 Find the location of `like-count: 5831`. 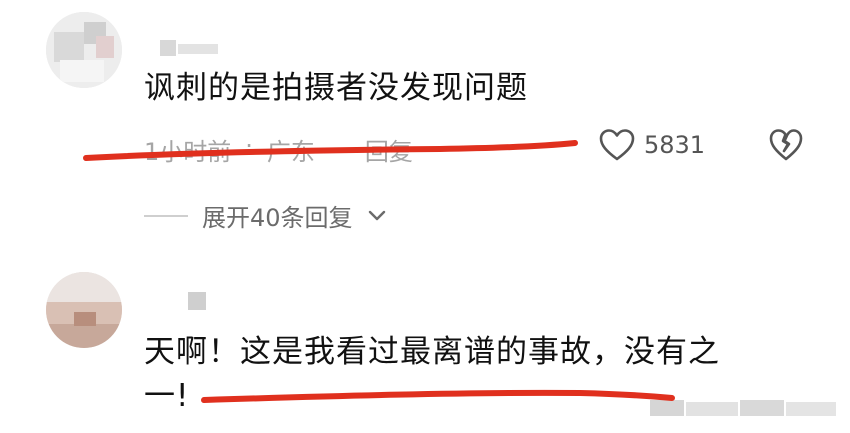

like-count: 5831 is located at coordinates (675, 145).